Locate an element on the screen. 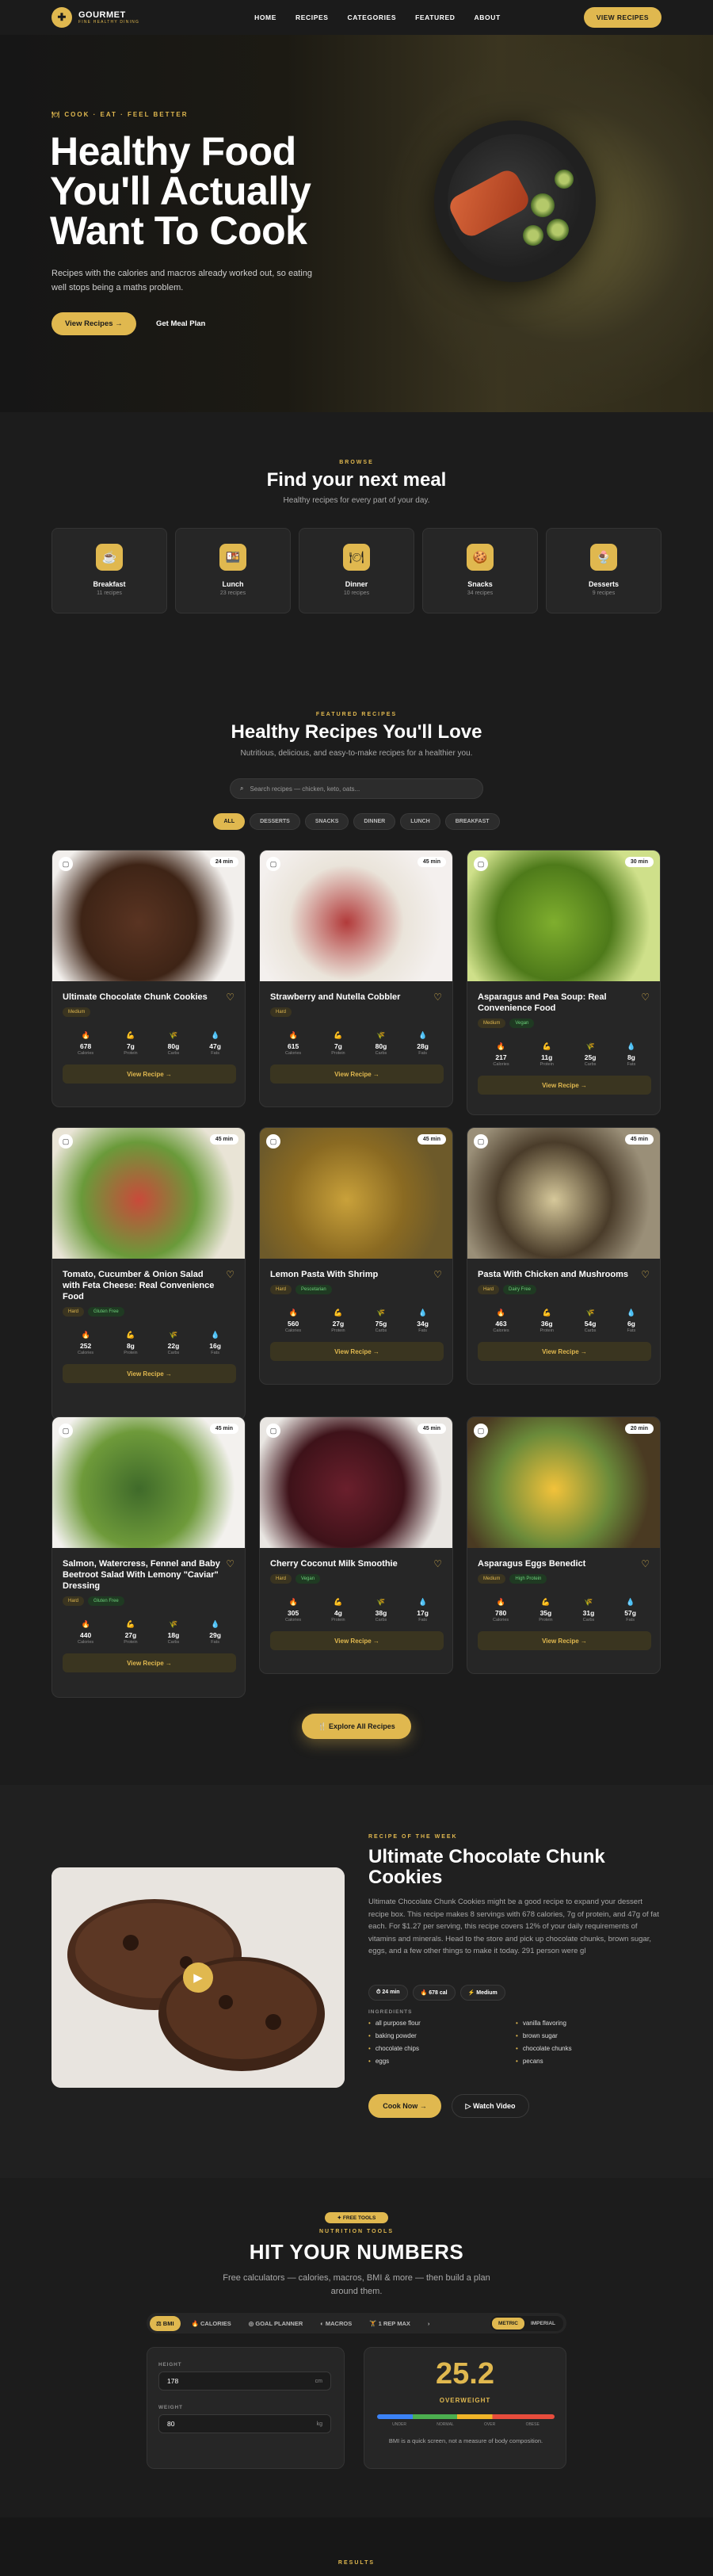 This screenshot has height=2576, width=713. cucumber-slice is located at coordinates (533, 235).